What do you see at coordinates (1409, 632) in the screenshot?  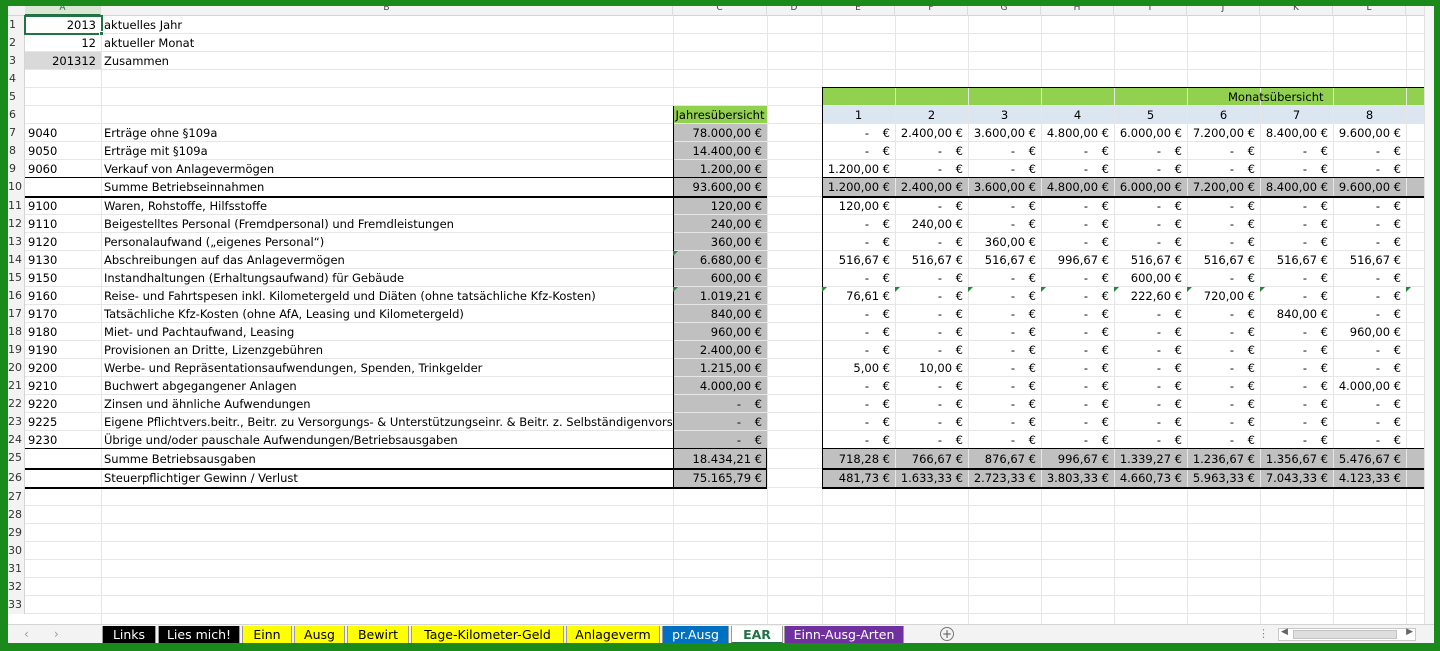 I see `scroll-right-icon: ▶` at bounding box center [1409, 632].